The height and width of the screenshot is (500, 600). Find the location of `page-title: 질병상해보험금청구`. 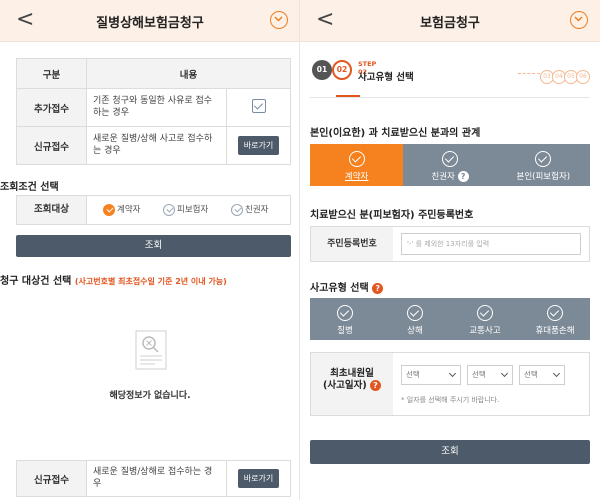

page-title: 질병상해보험금청구 is located at coordinates (150, 23).